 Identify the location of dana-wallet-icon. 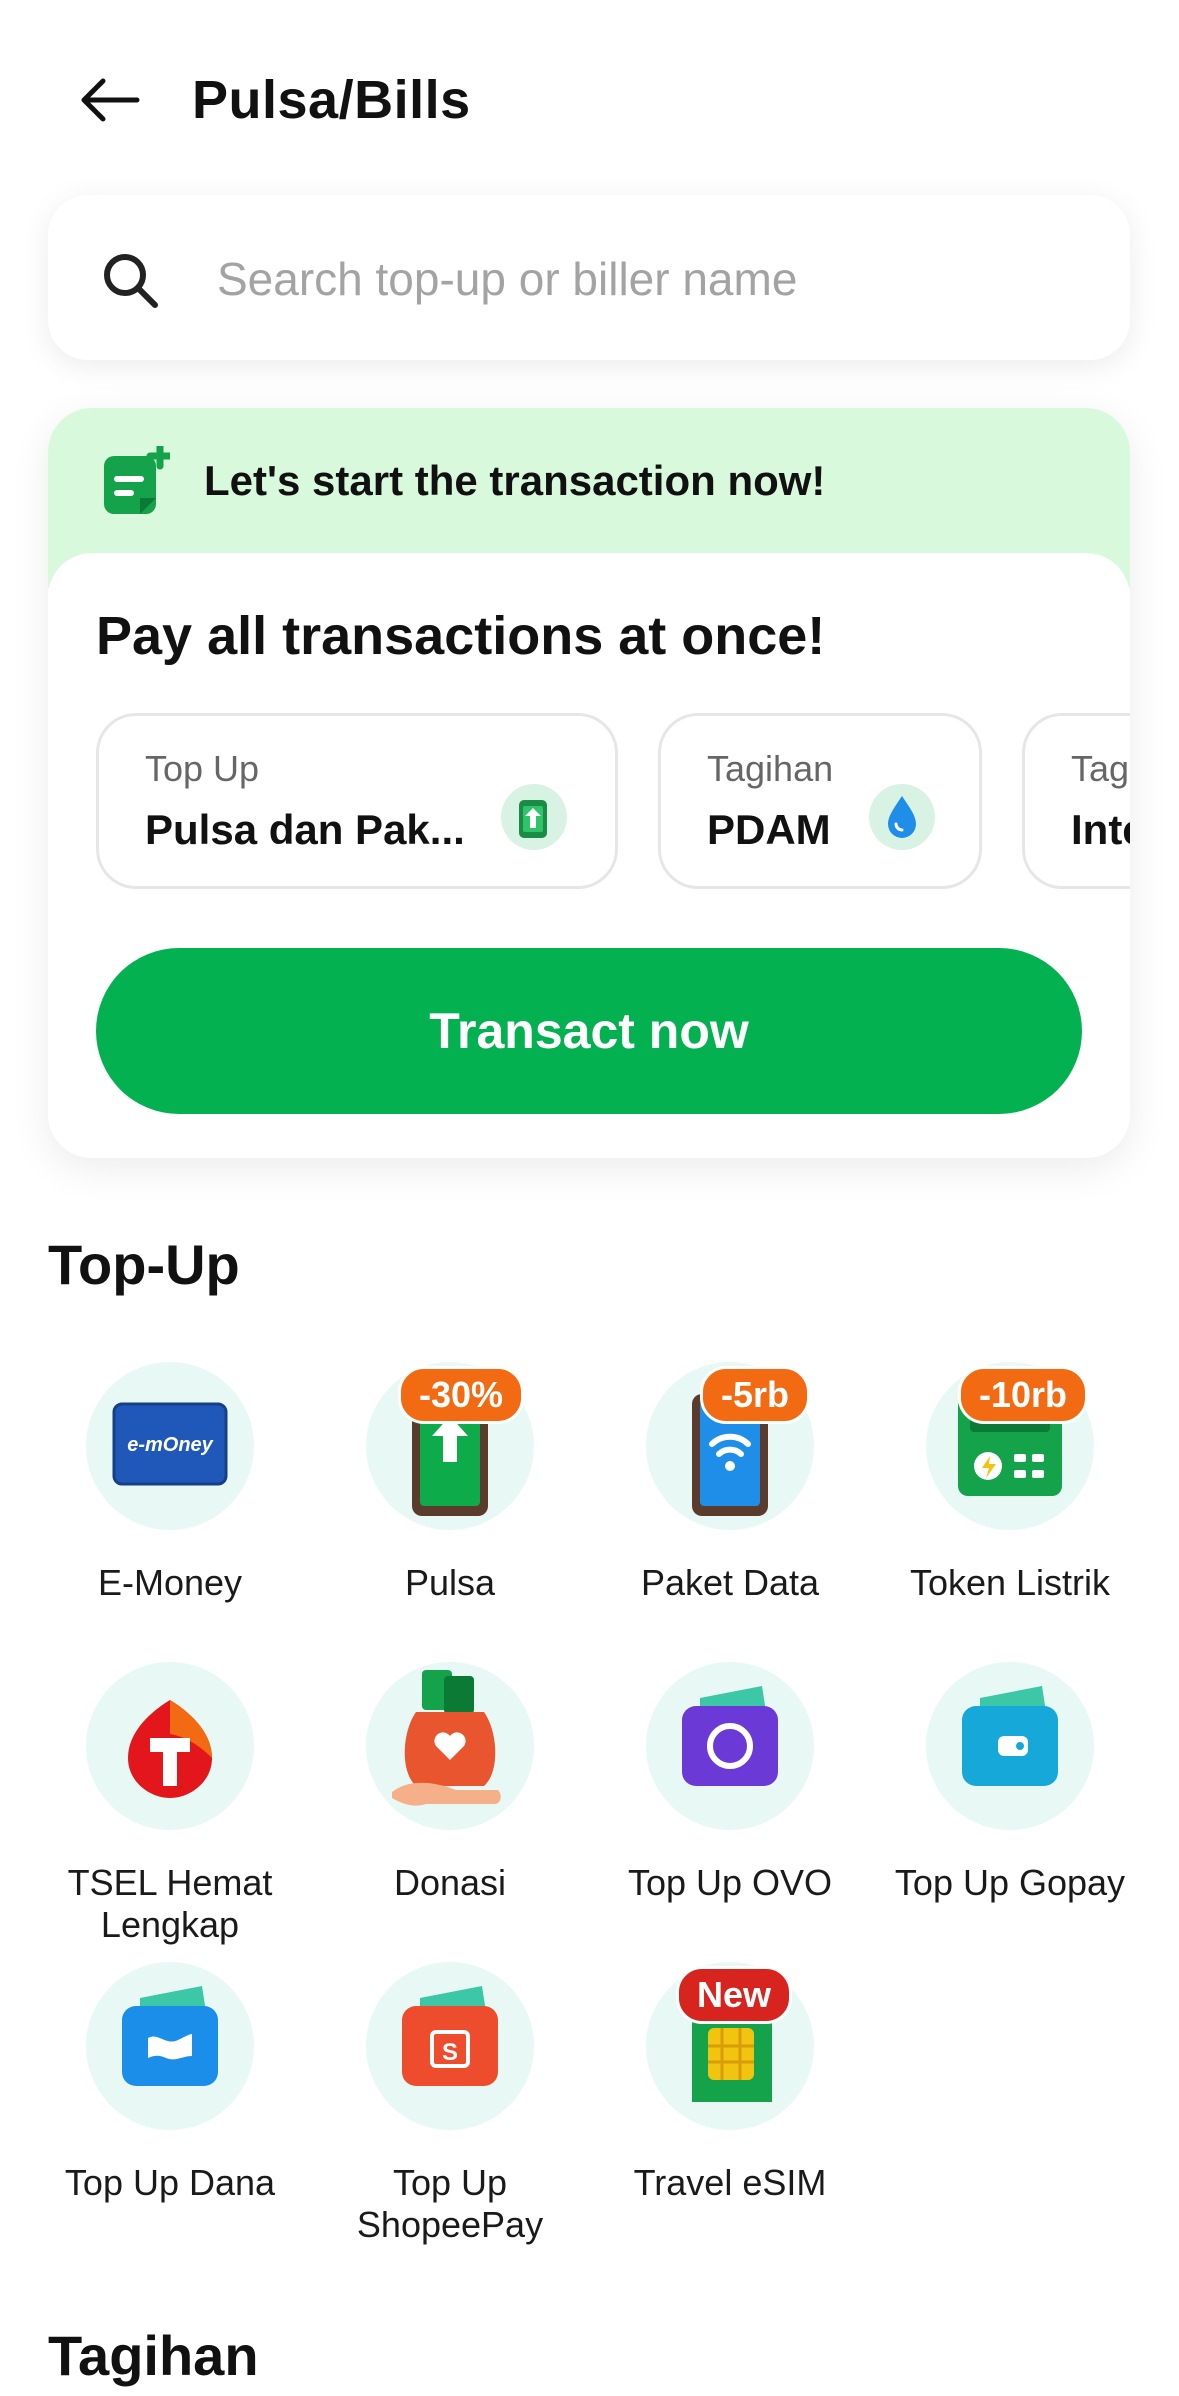
(170, 2036).